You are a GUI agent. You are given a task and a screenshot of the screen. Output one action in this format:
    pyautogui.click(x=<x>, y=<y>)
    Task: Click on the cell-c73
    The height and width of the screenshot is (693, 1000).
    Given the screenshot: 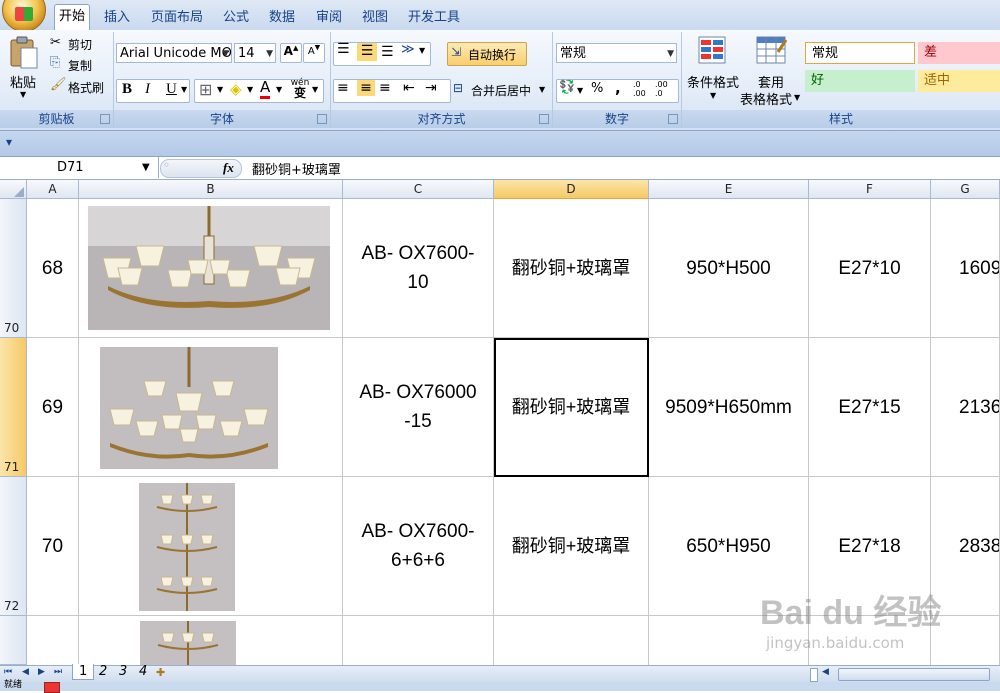 What is the action you would take?
    pyautogui.click(x=418, y=640)
    